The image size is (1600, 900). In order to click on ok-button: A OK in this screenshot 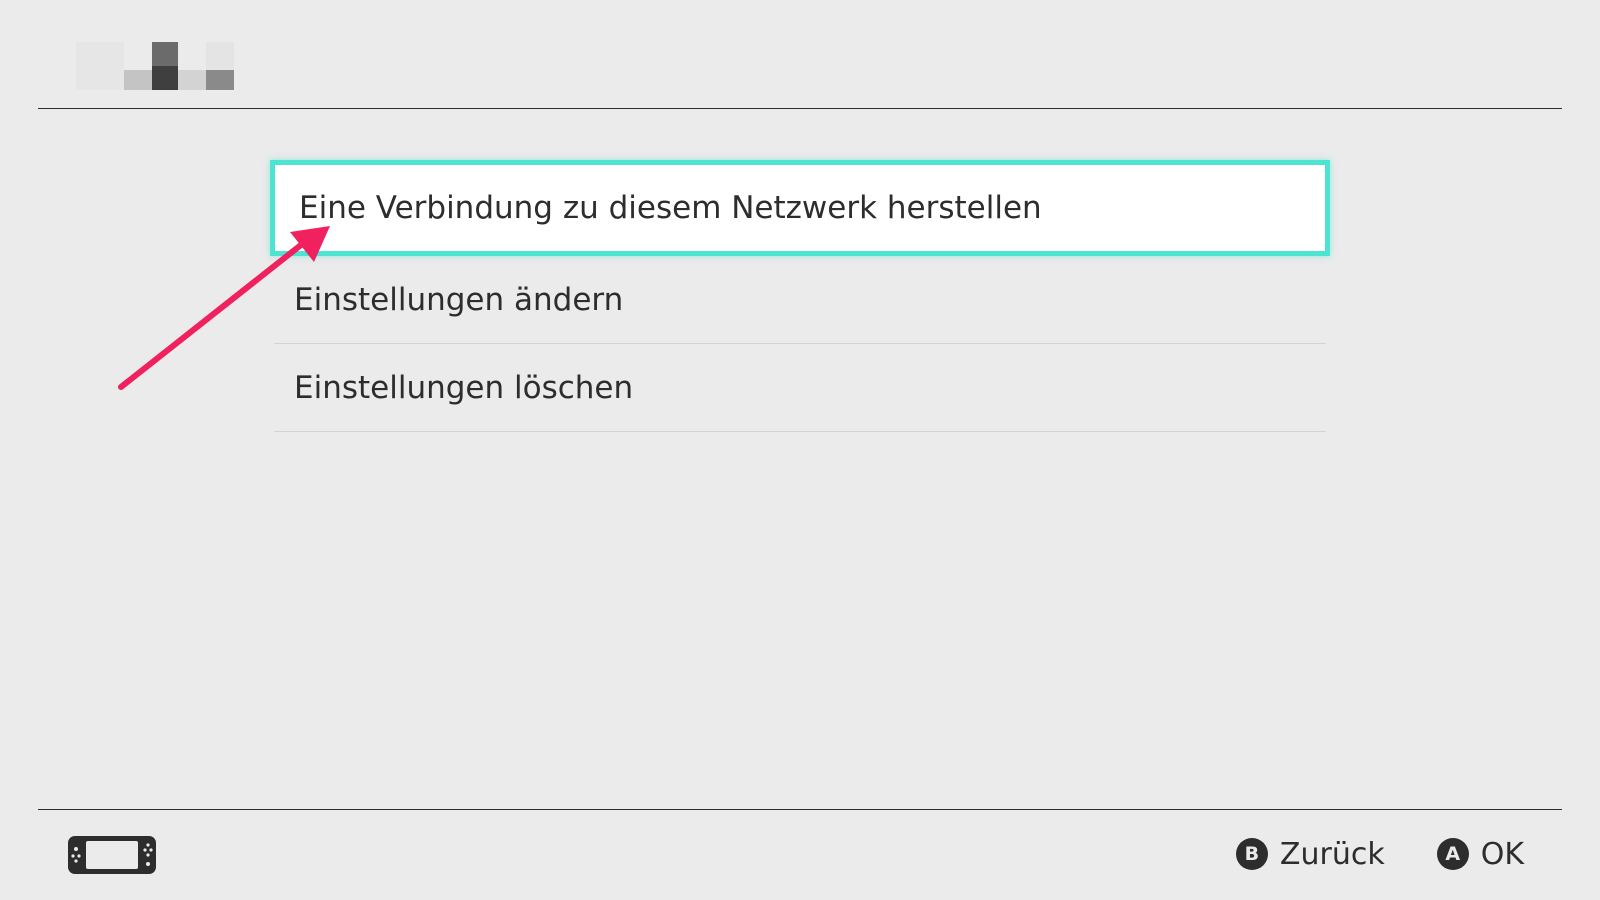, I will do `click(1480, 854)`.